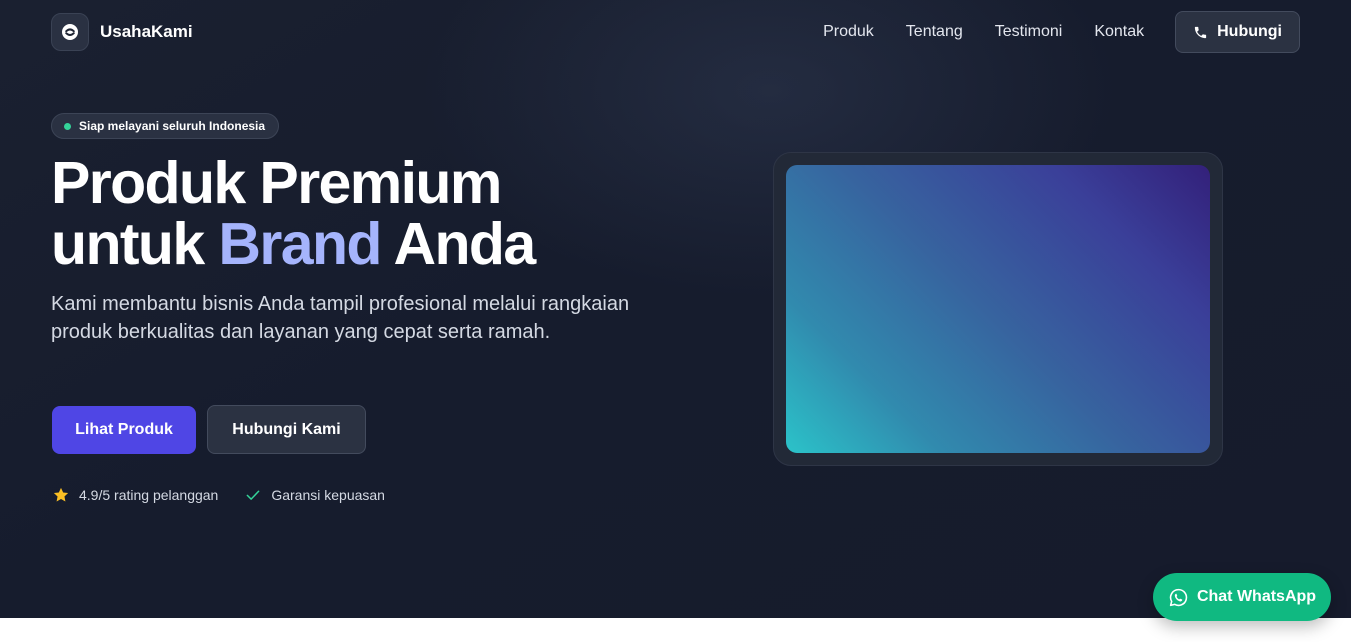  What do you see at coordinates (61, 494) in the screenshot?
I see `star-icon` at bounding box center [61, 494].